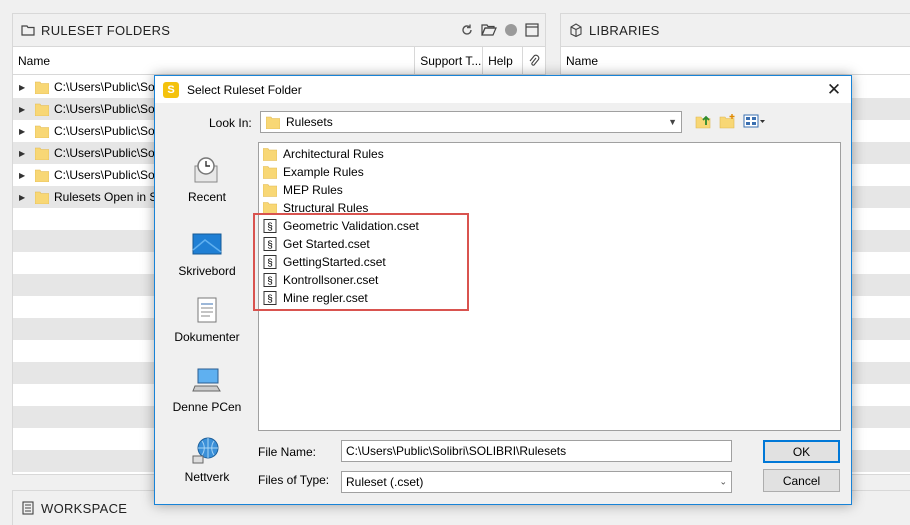  What do you see at coordinates (801, 451) in the screenshot?
I see `ok-button: OK` at bounding box center [801, 451].